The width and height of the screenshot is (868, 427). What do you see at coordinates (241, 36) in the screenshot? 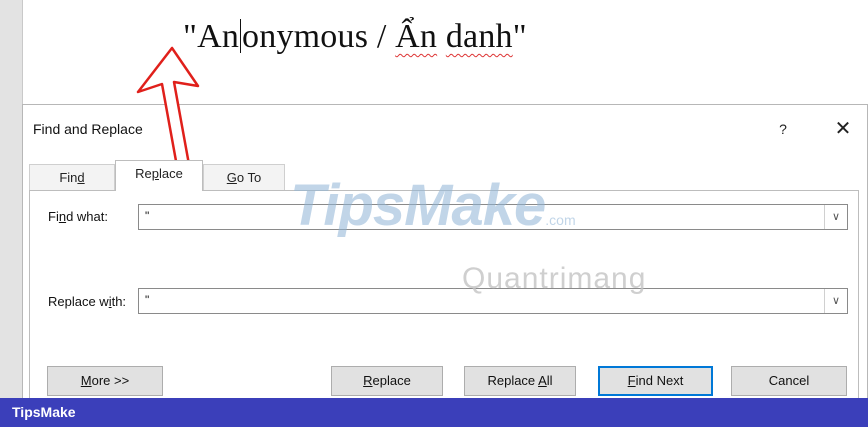
I see `text-caret` at bounding box center [241, 36].